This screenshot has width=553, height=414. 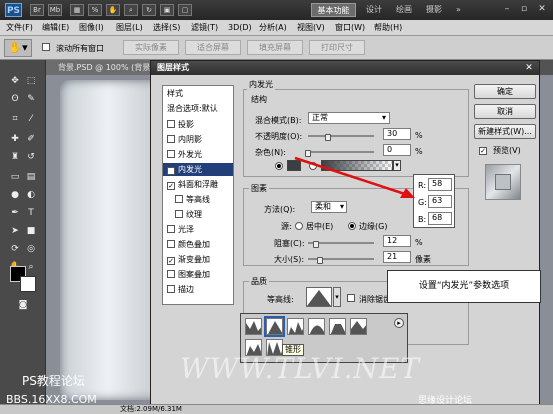 I want to click on blend-mode-select: 正常 ▾, so click(x=349, y=118).